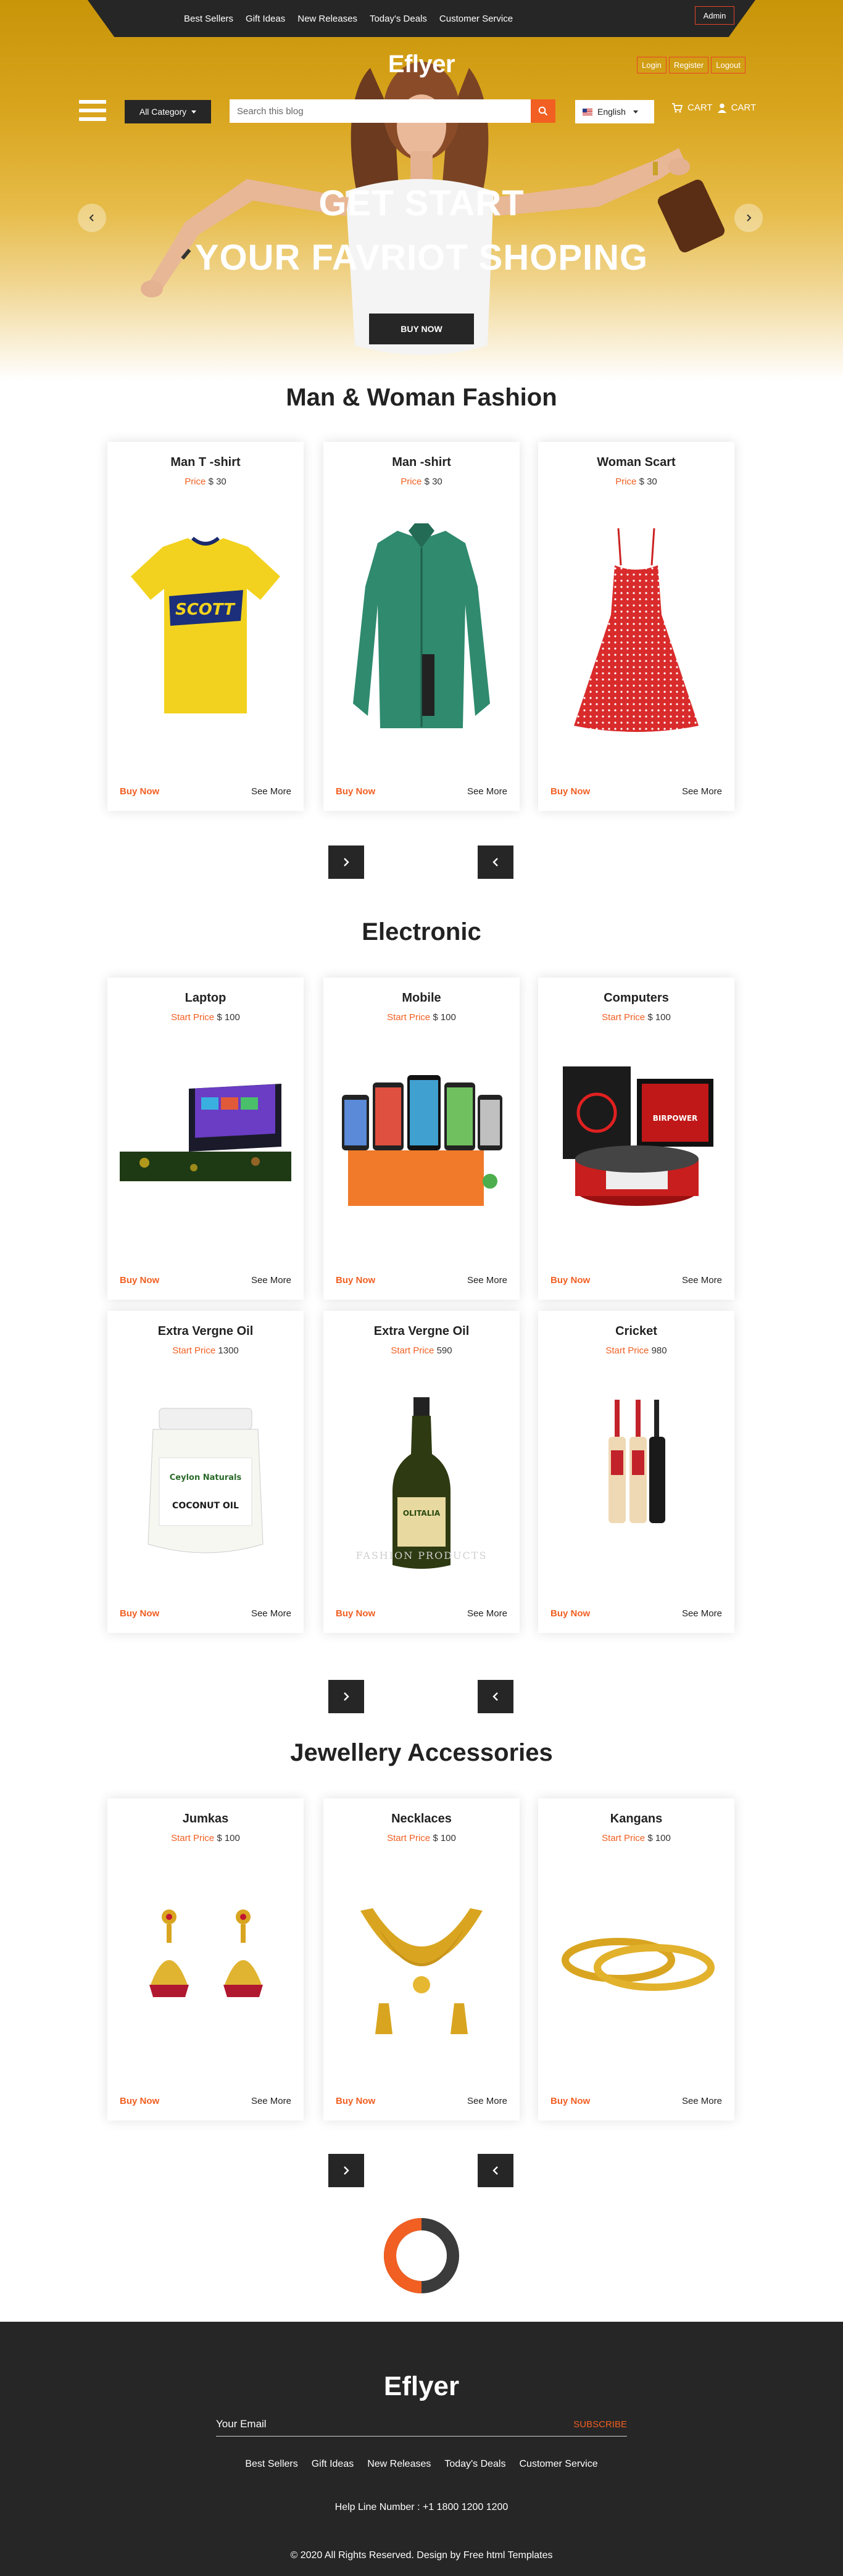 The width and height of the screenshot is (843, 2576). Describe the element at coordinates (728, 65) in the screenshot. I see `logout-button: Logout` at that location.